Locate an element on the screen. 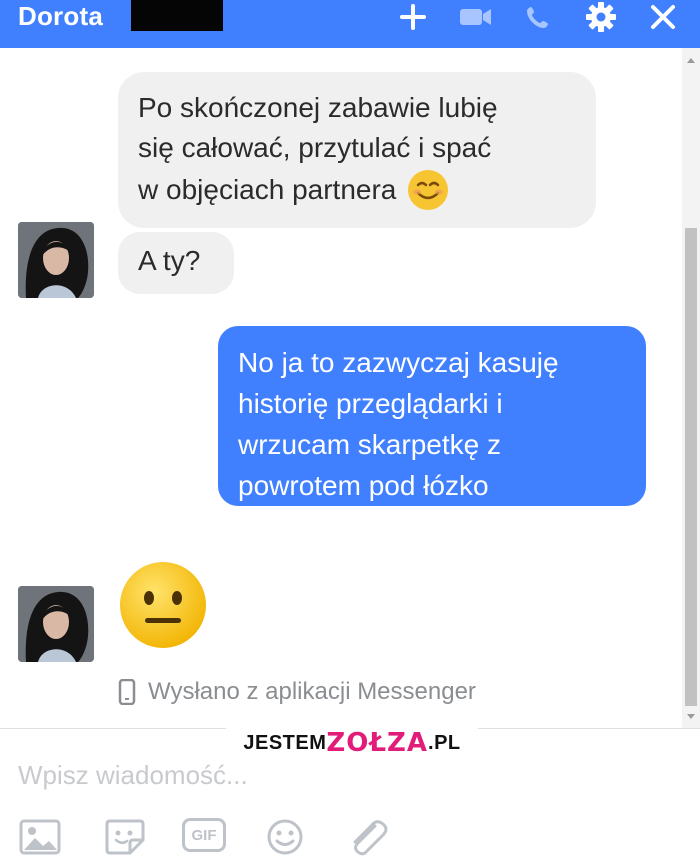  message-line: A ty? is located at coordinates (169, 260).